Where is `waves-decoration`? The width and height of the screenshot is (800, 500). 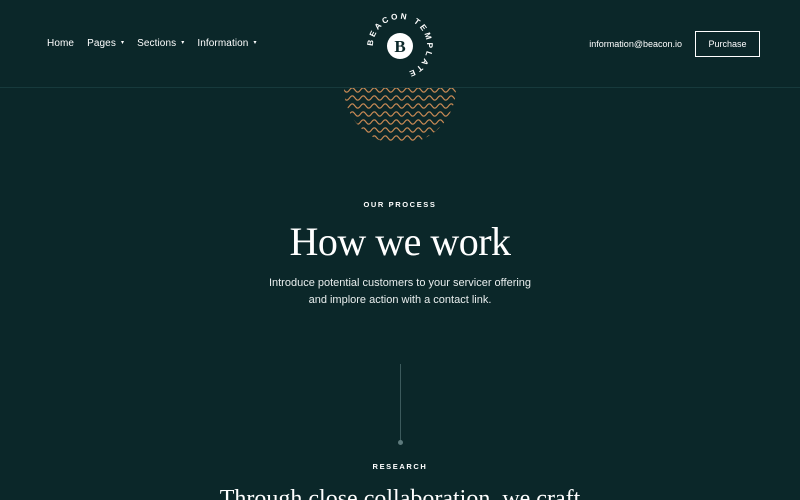 waves-decoration is located at coordinates (400, 117).